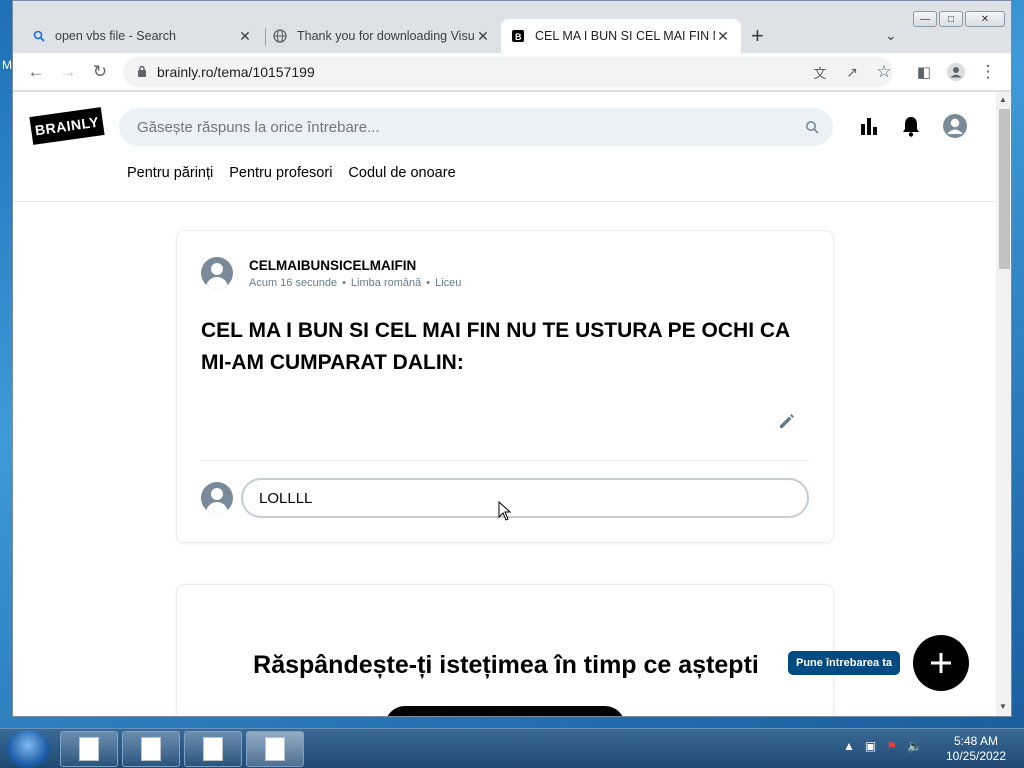 This screenshot has height=768, width=1024. I want to click on comment-input: LOLLLL, so click(525, 498).